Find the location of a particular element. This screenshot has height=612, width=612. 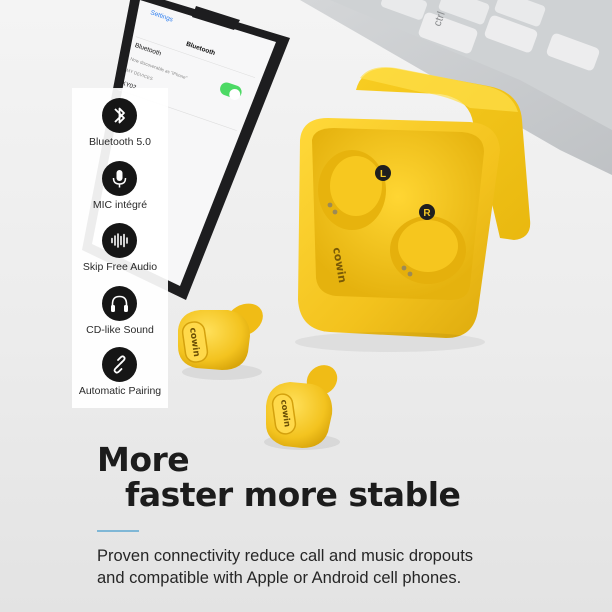

accent-divider is located at coordinates (118, 531).